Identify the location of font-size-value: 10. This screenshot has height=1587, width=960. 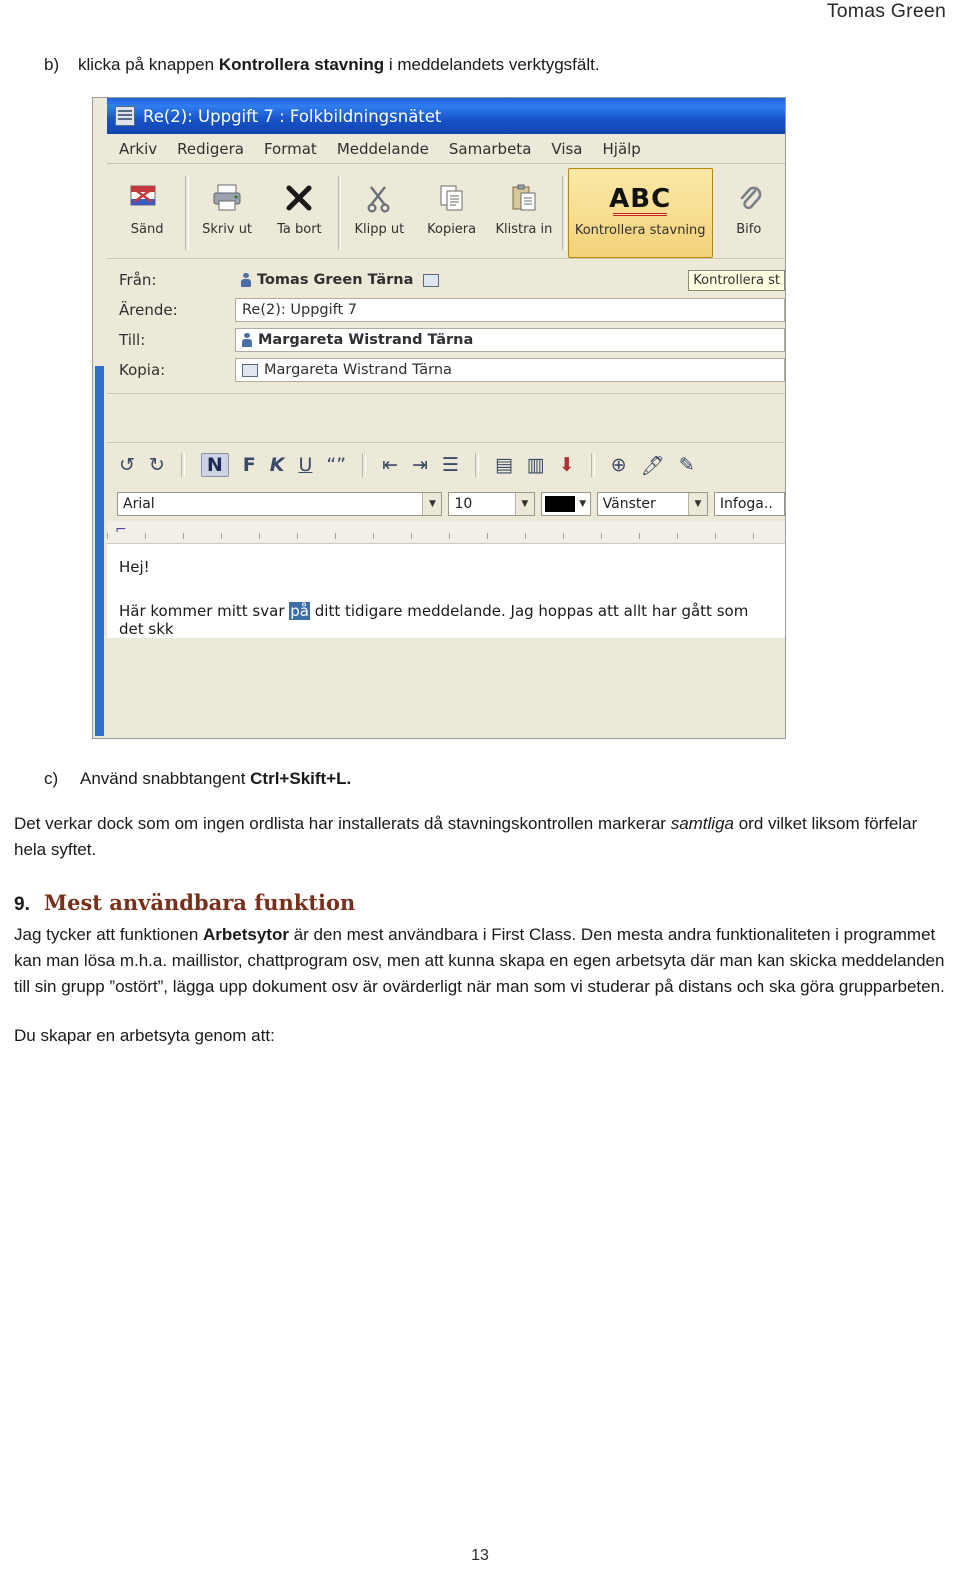
(463, 504).